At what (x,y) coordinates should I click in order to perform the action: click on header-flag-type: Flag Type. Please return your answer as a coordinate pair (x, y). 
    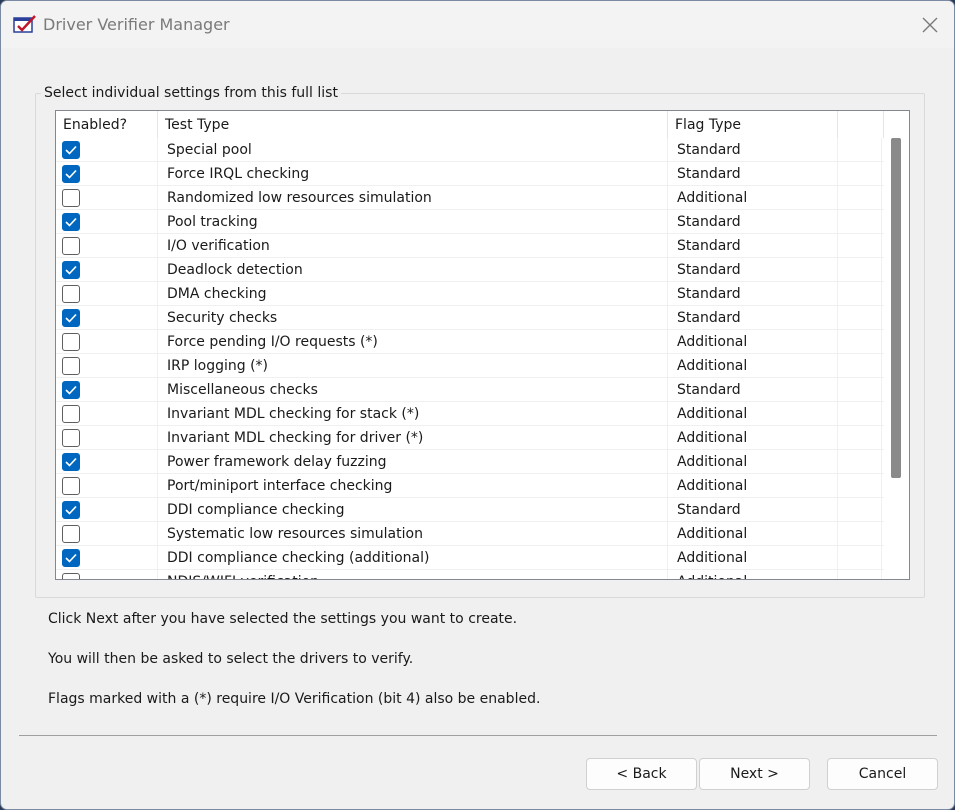
    Looking at the image, I should click on (753, 124).